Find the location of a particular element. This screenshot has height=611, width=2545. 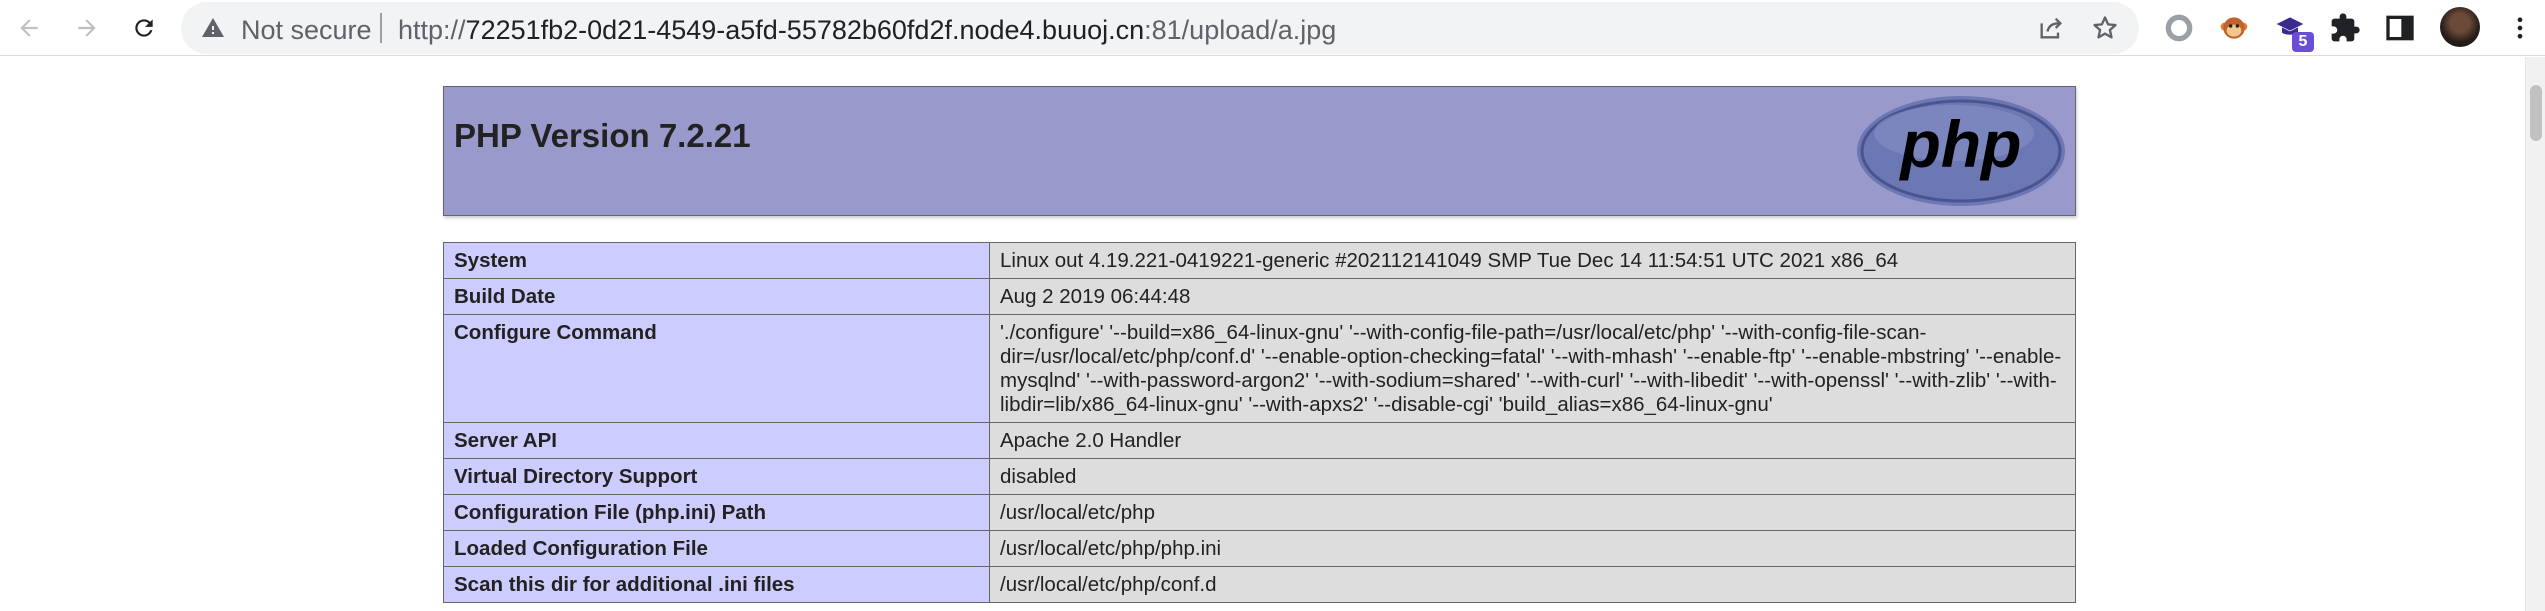

table-row: Server API Apache 2.0 Handler is located at coordinates (1259, 440).